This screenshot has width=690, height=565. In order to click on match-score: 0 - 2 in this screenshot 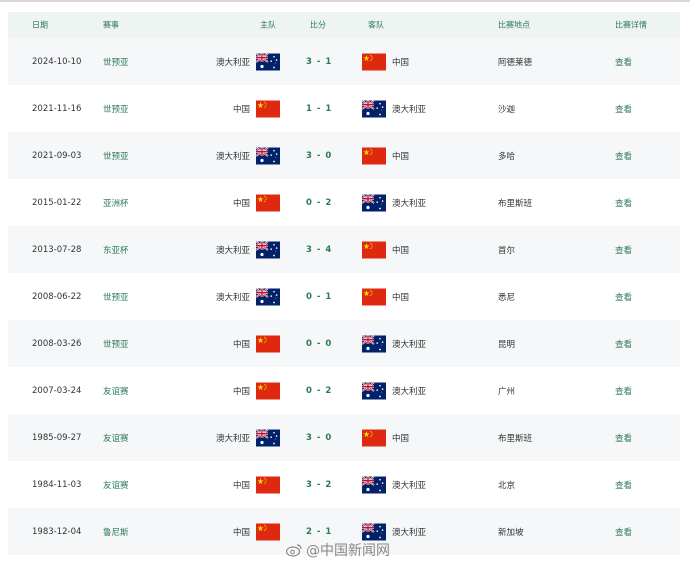, I will do `click(319, 390)`.